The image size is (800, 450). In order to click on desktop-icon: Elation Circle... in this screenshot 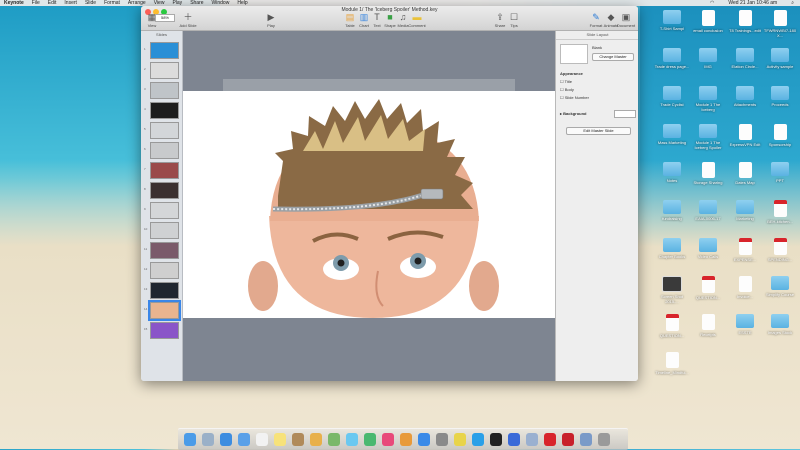, I will do `click(745, 58)`.